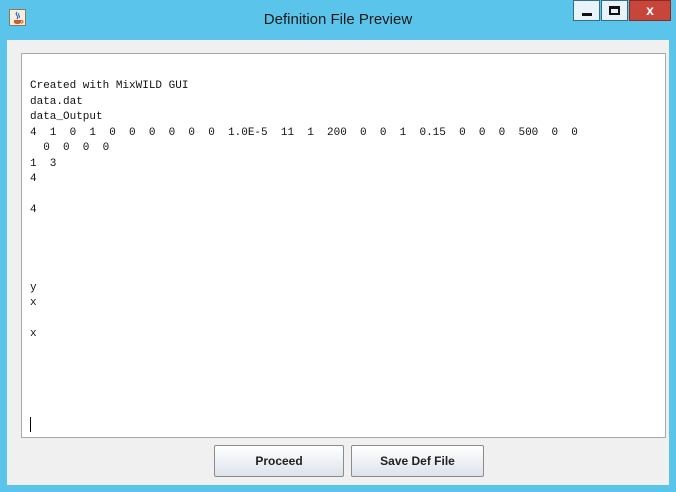 Image resolution: width=676 pixels, height=492 pixels. I want to click on maximize-icon, so click(614, 10).